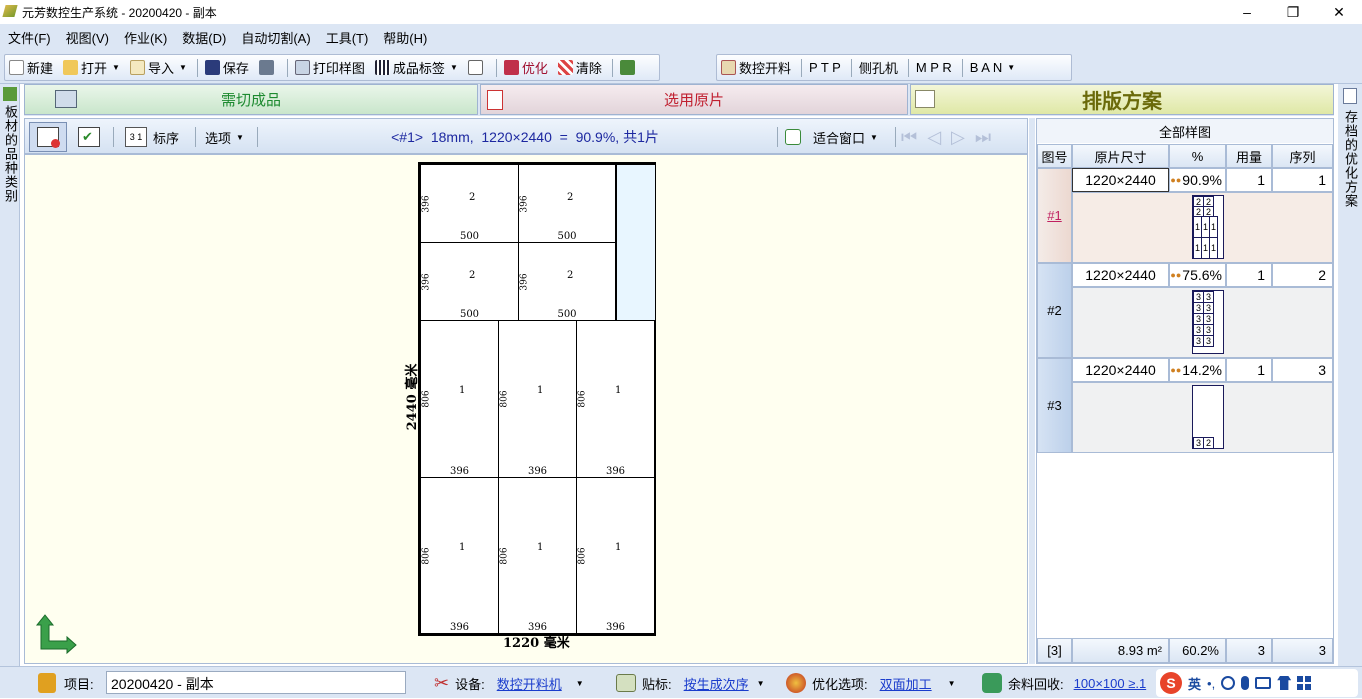 The image size is (1362, 699). I want to click on view-toggle-button, so click(48, 137).